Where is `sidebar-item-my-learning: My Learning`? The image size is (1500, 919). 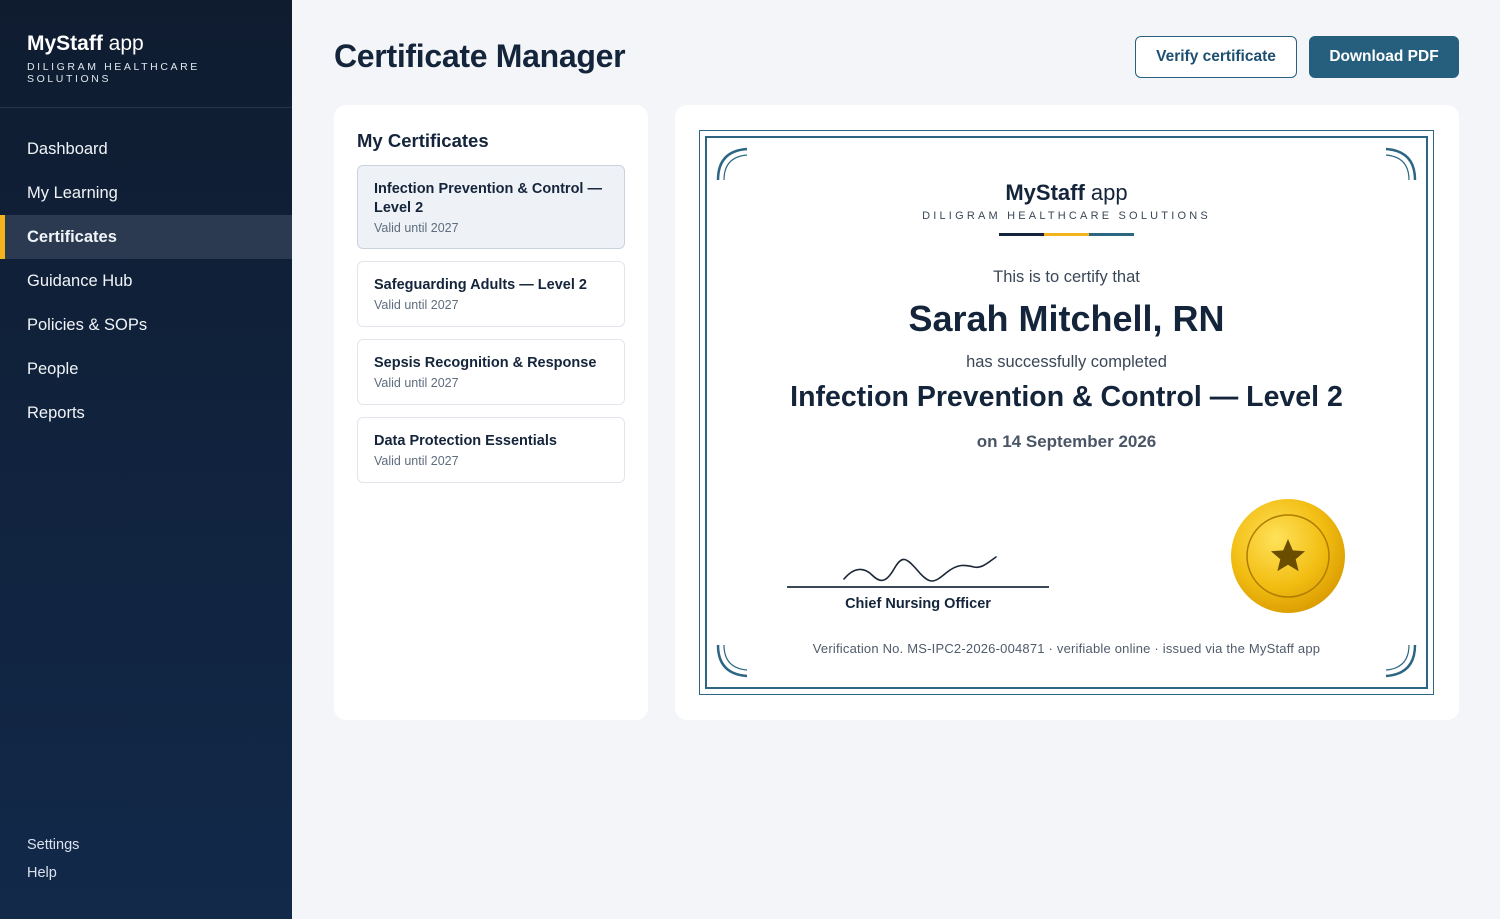
sidebar-item-my-learning: My Learning is located at coordinates (146, 193).